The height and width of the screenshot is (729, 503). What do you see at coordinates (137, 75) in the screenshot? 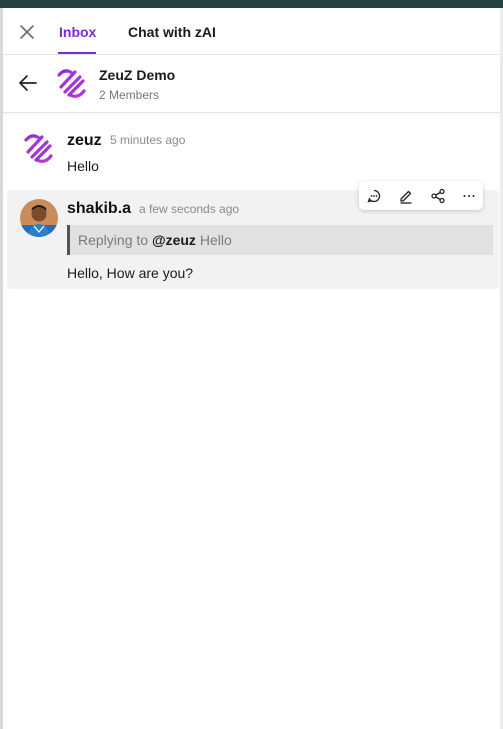
I see `group-name: ZeuZ Demo` at bounding box center [137, 75].